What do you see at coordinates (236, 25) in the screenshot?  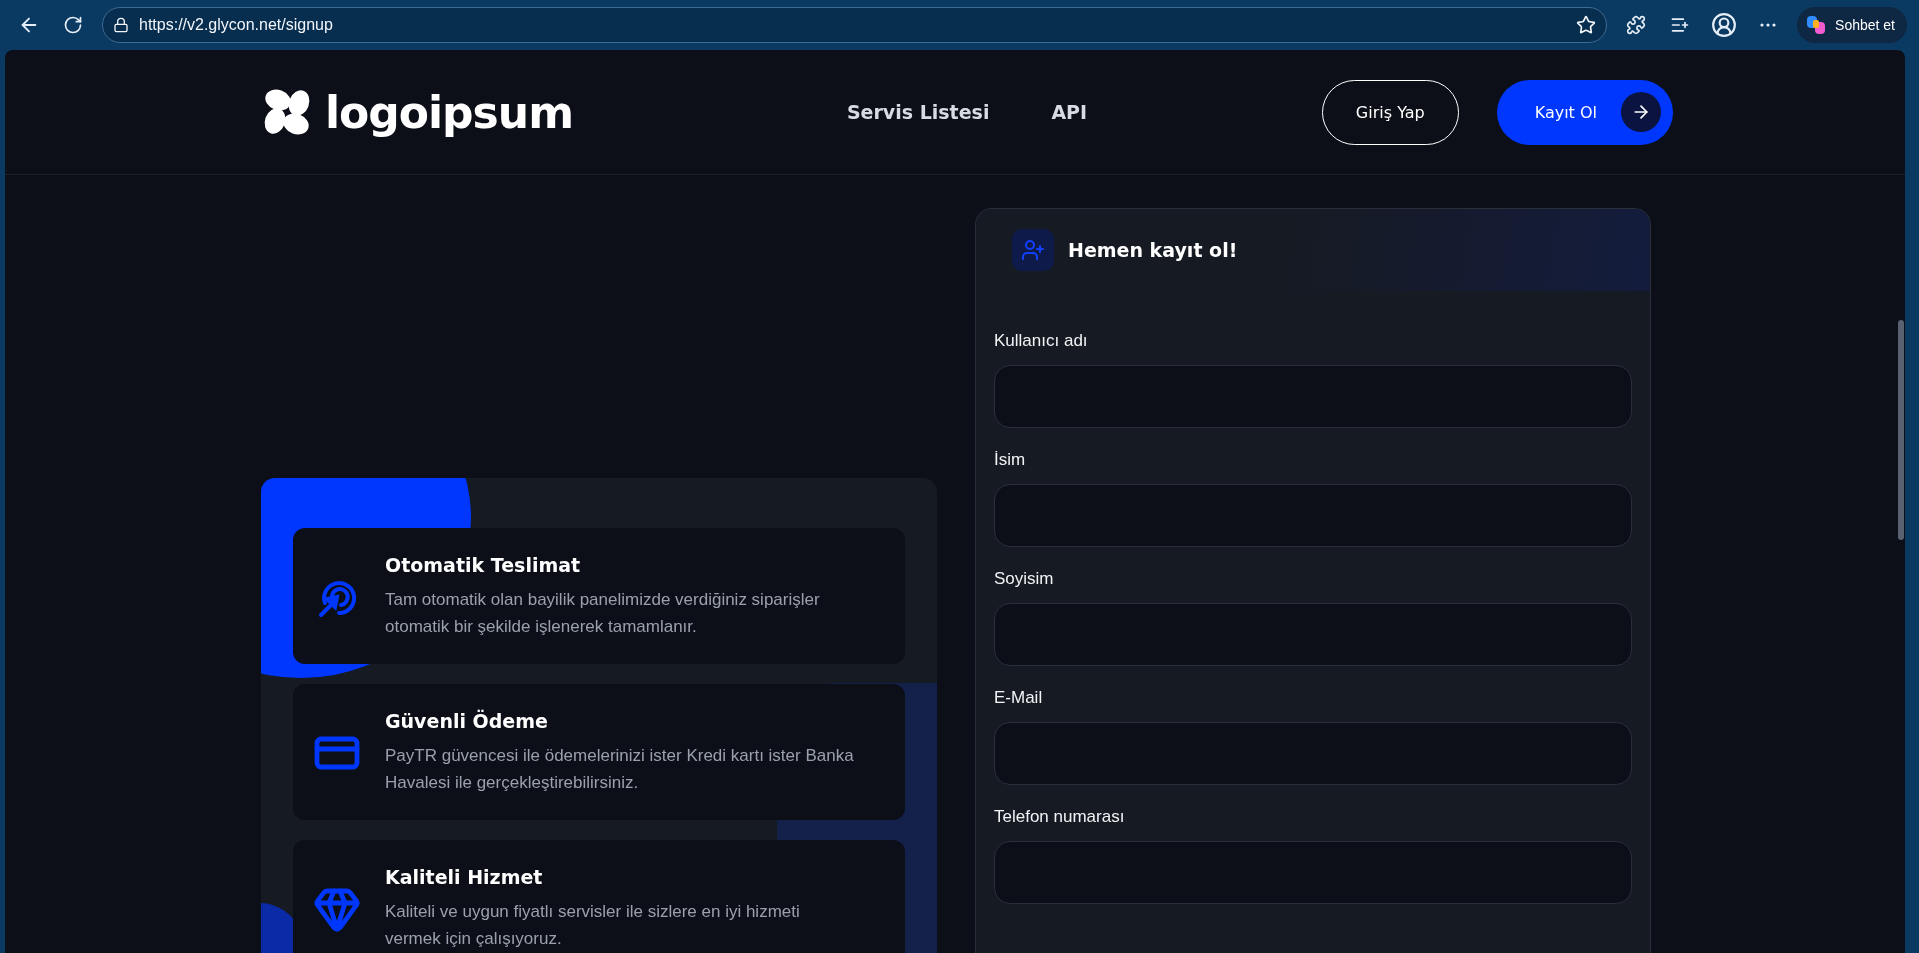 I see `url-text: https://v2.glycon.net/signup` at bounding box center [236, 25].